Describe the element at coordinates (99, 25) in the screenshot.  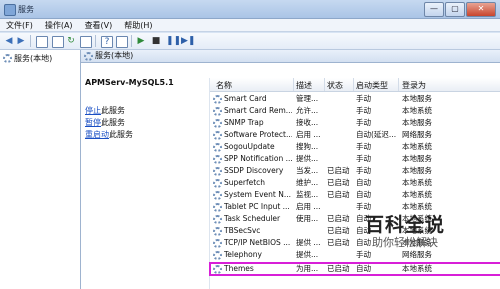
I see `menu-view: 查看(V)` at that location.